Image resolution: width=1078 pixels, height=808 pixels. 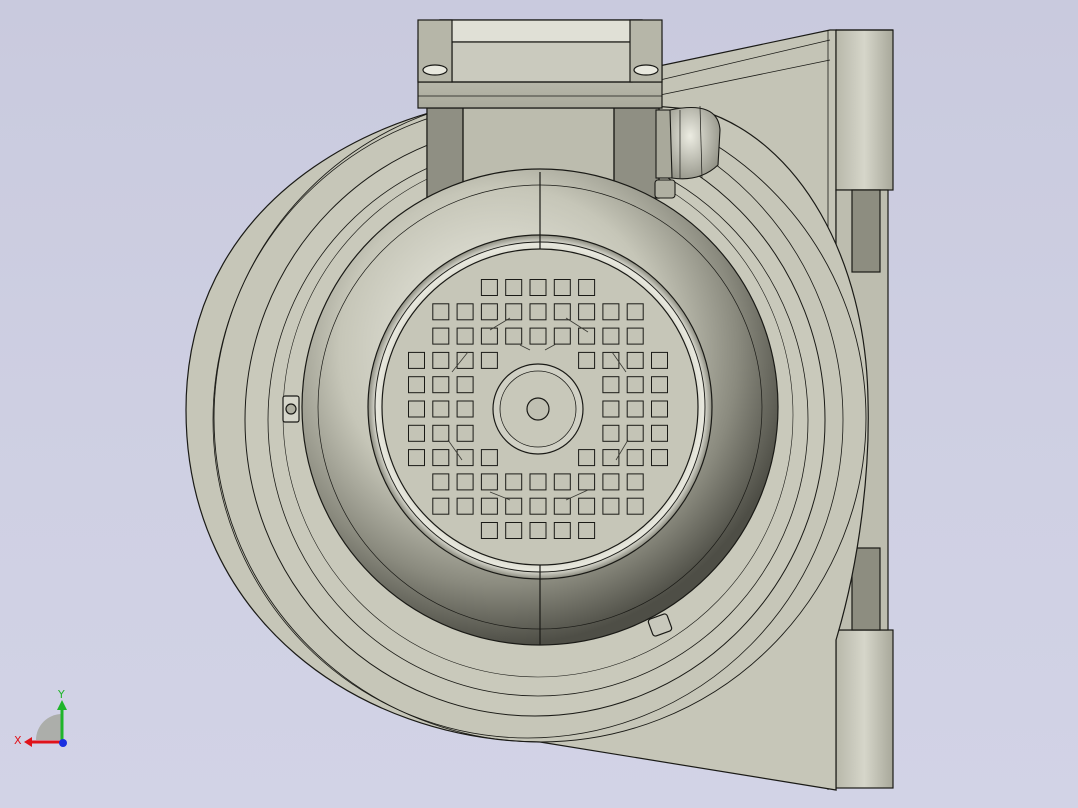 I want to click on x-axis-label: X, so click(x=18, y=740).